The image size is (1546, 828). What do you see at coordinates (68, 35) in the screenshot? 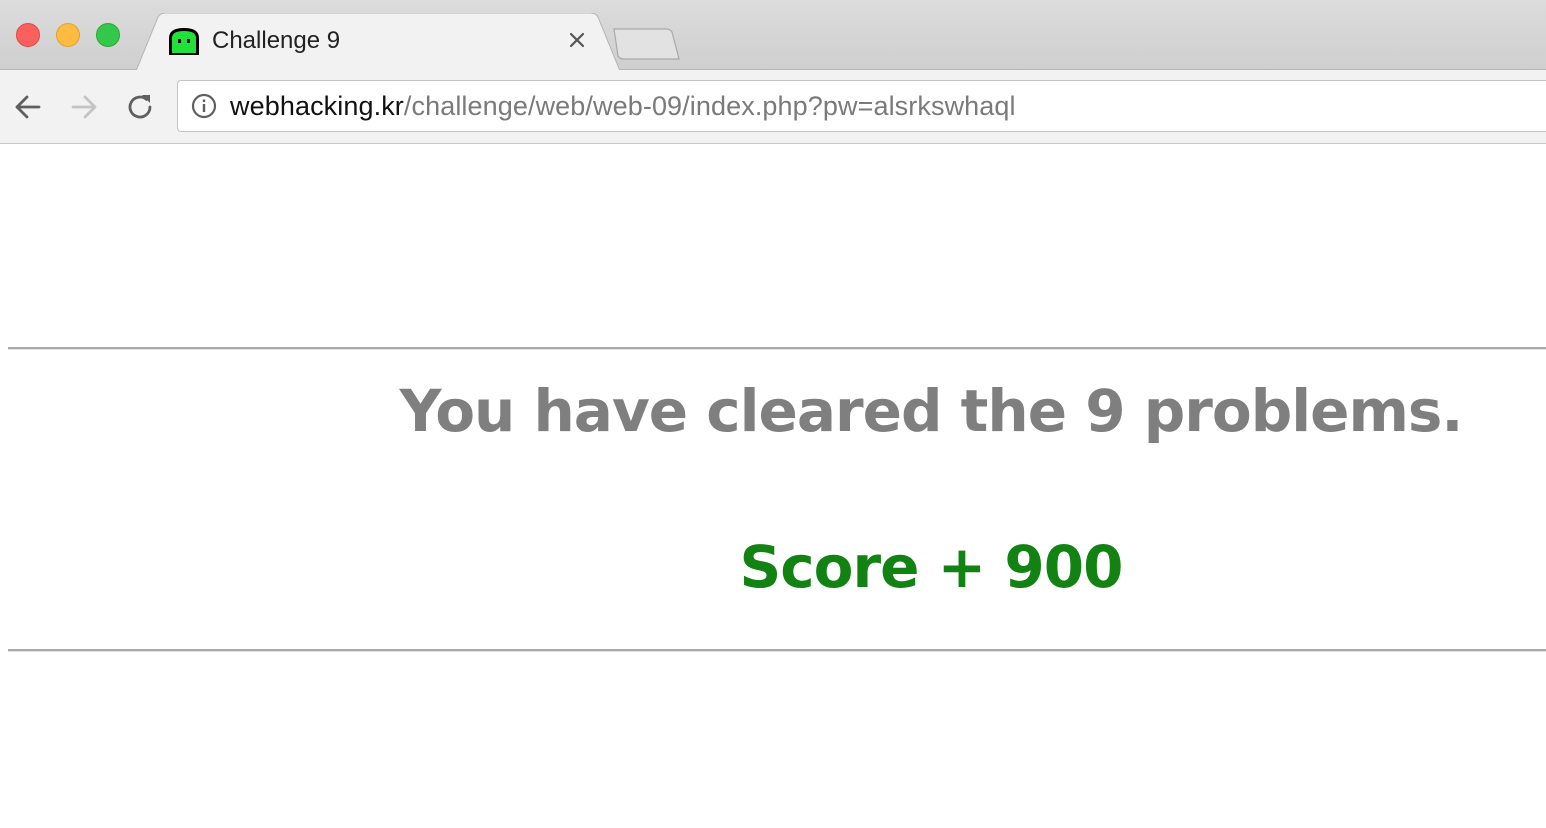
I see `window-minimize-button` at bounding box center [68, 35].